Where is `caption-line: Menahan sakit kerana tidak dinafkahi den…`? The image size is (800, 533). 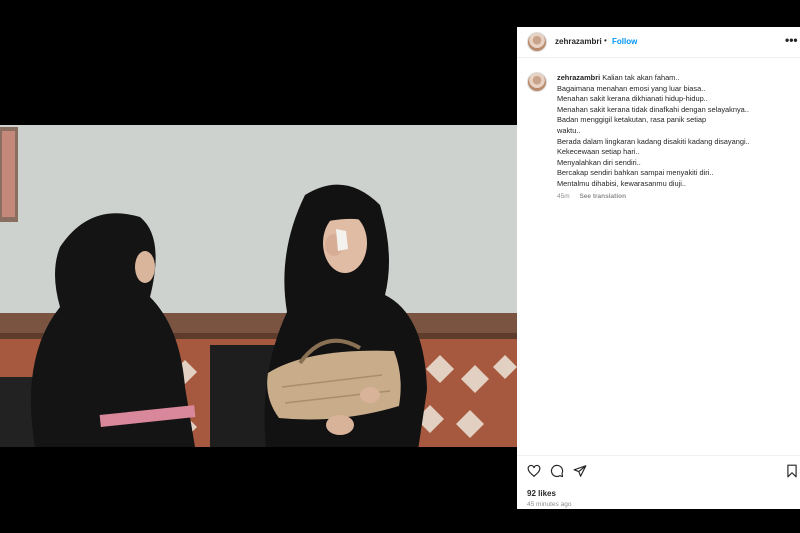 caption-line: Menahan sakit kerana tidak dinafkahi den… is located at coordinates (653, 109).